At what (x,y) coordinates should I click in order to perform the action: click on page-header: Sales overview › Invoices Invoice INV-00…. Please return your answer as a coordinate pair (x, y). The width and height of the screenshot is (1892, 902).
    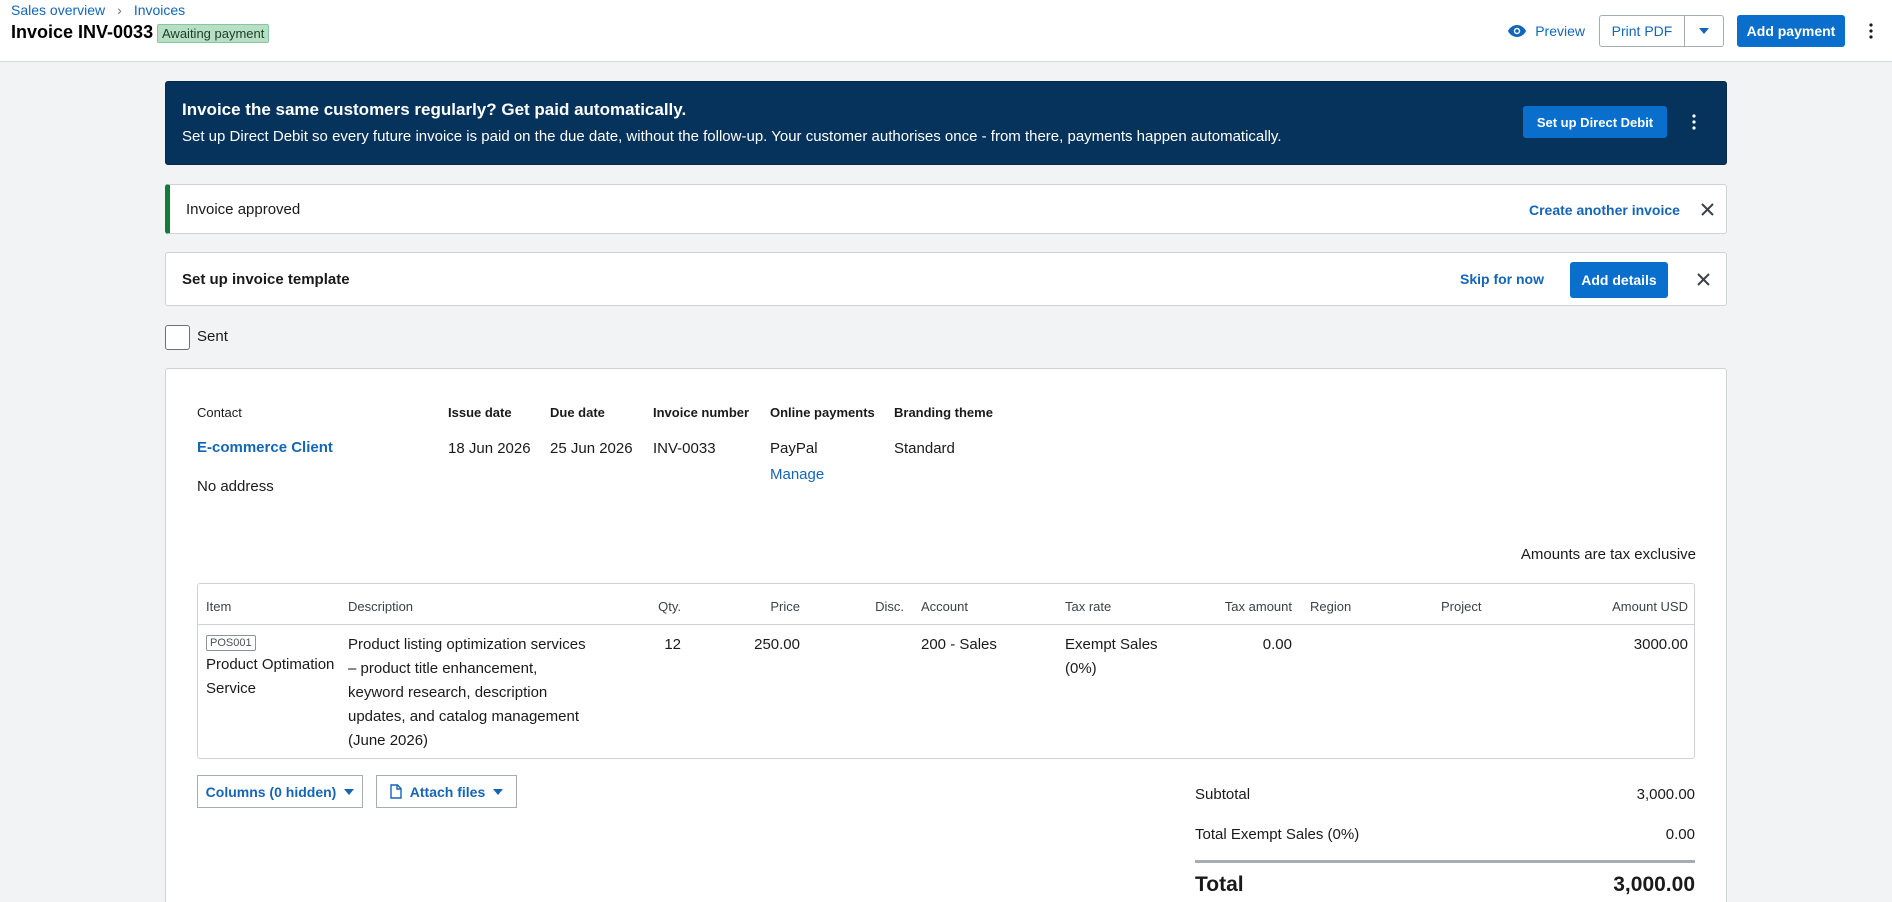
    Looking at the image, I should click on (946, 31).